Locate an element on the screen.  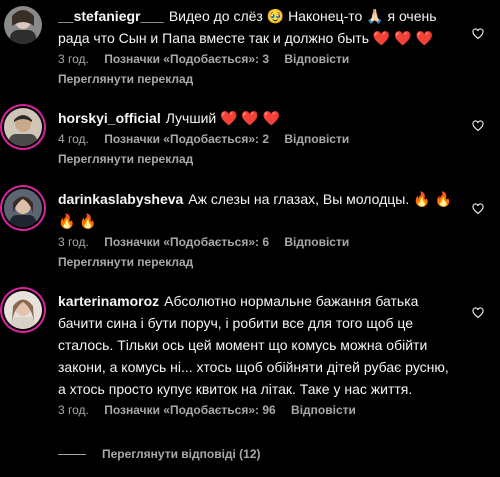
comment-username: darinkaslabysheva is located at coordinates (120, 199).